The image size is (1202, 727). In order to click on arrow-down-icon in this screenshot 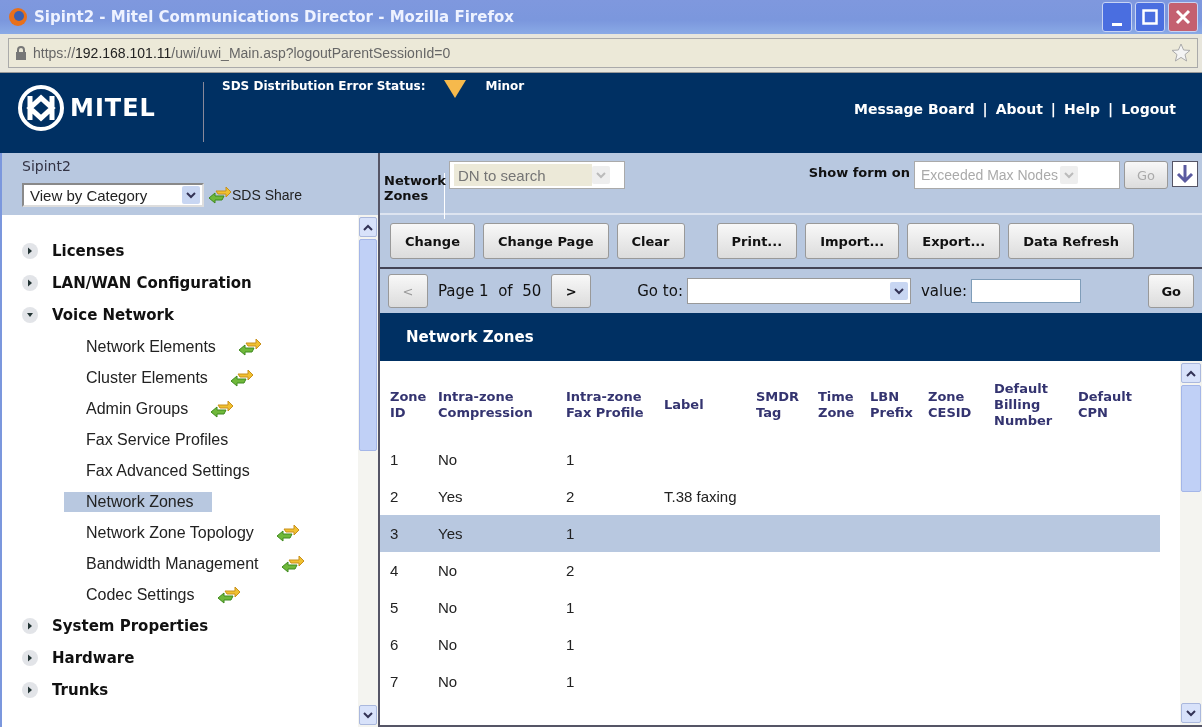, I will do `click(1185, 174)`.